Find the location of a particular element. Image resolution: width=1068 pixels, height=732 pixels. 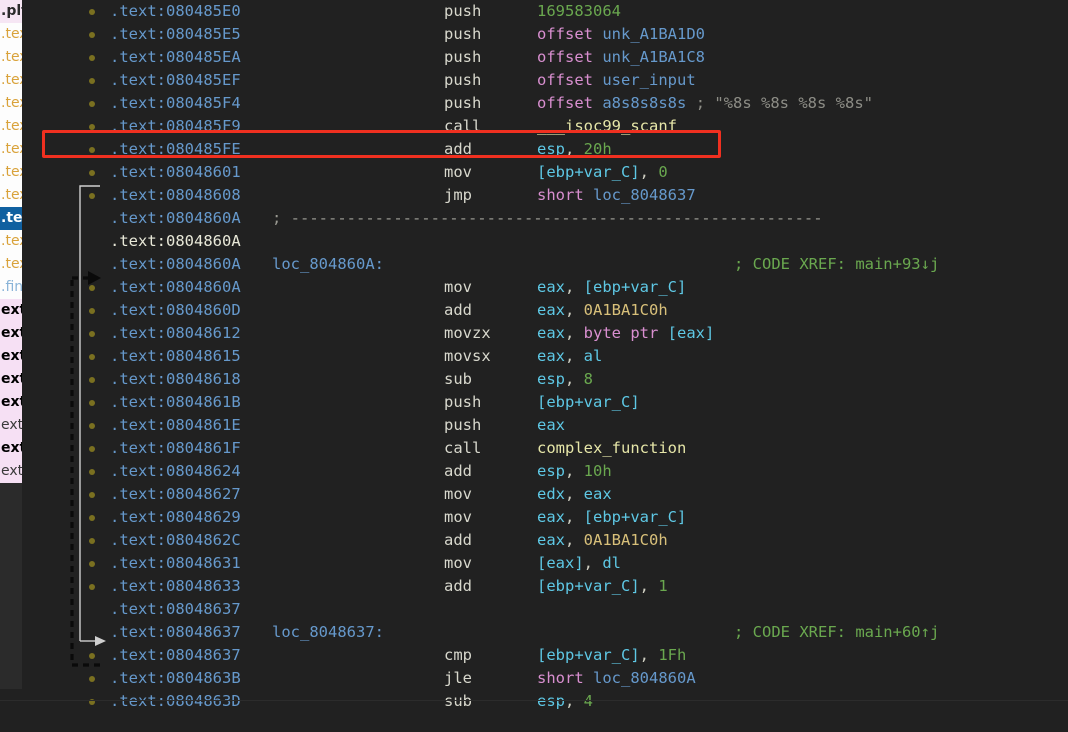

instruction-operands: [ebp+var_C], 0 is located at coordinates (602, 172).